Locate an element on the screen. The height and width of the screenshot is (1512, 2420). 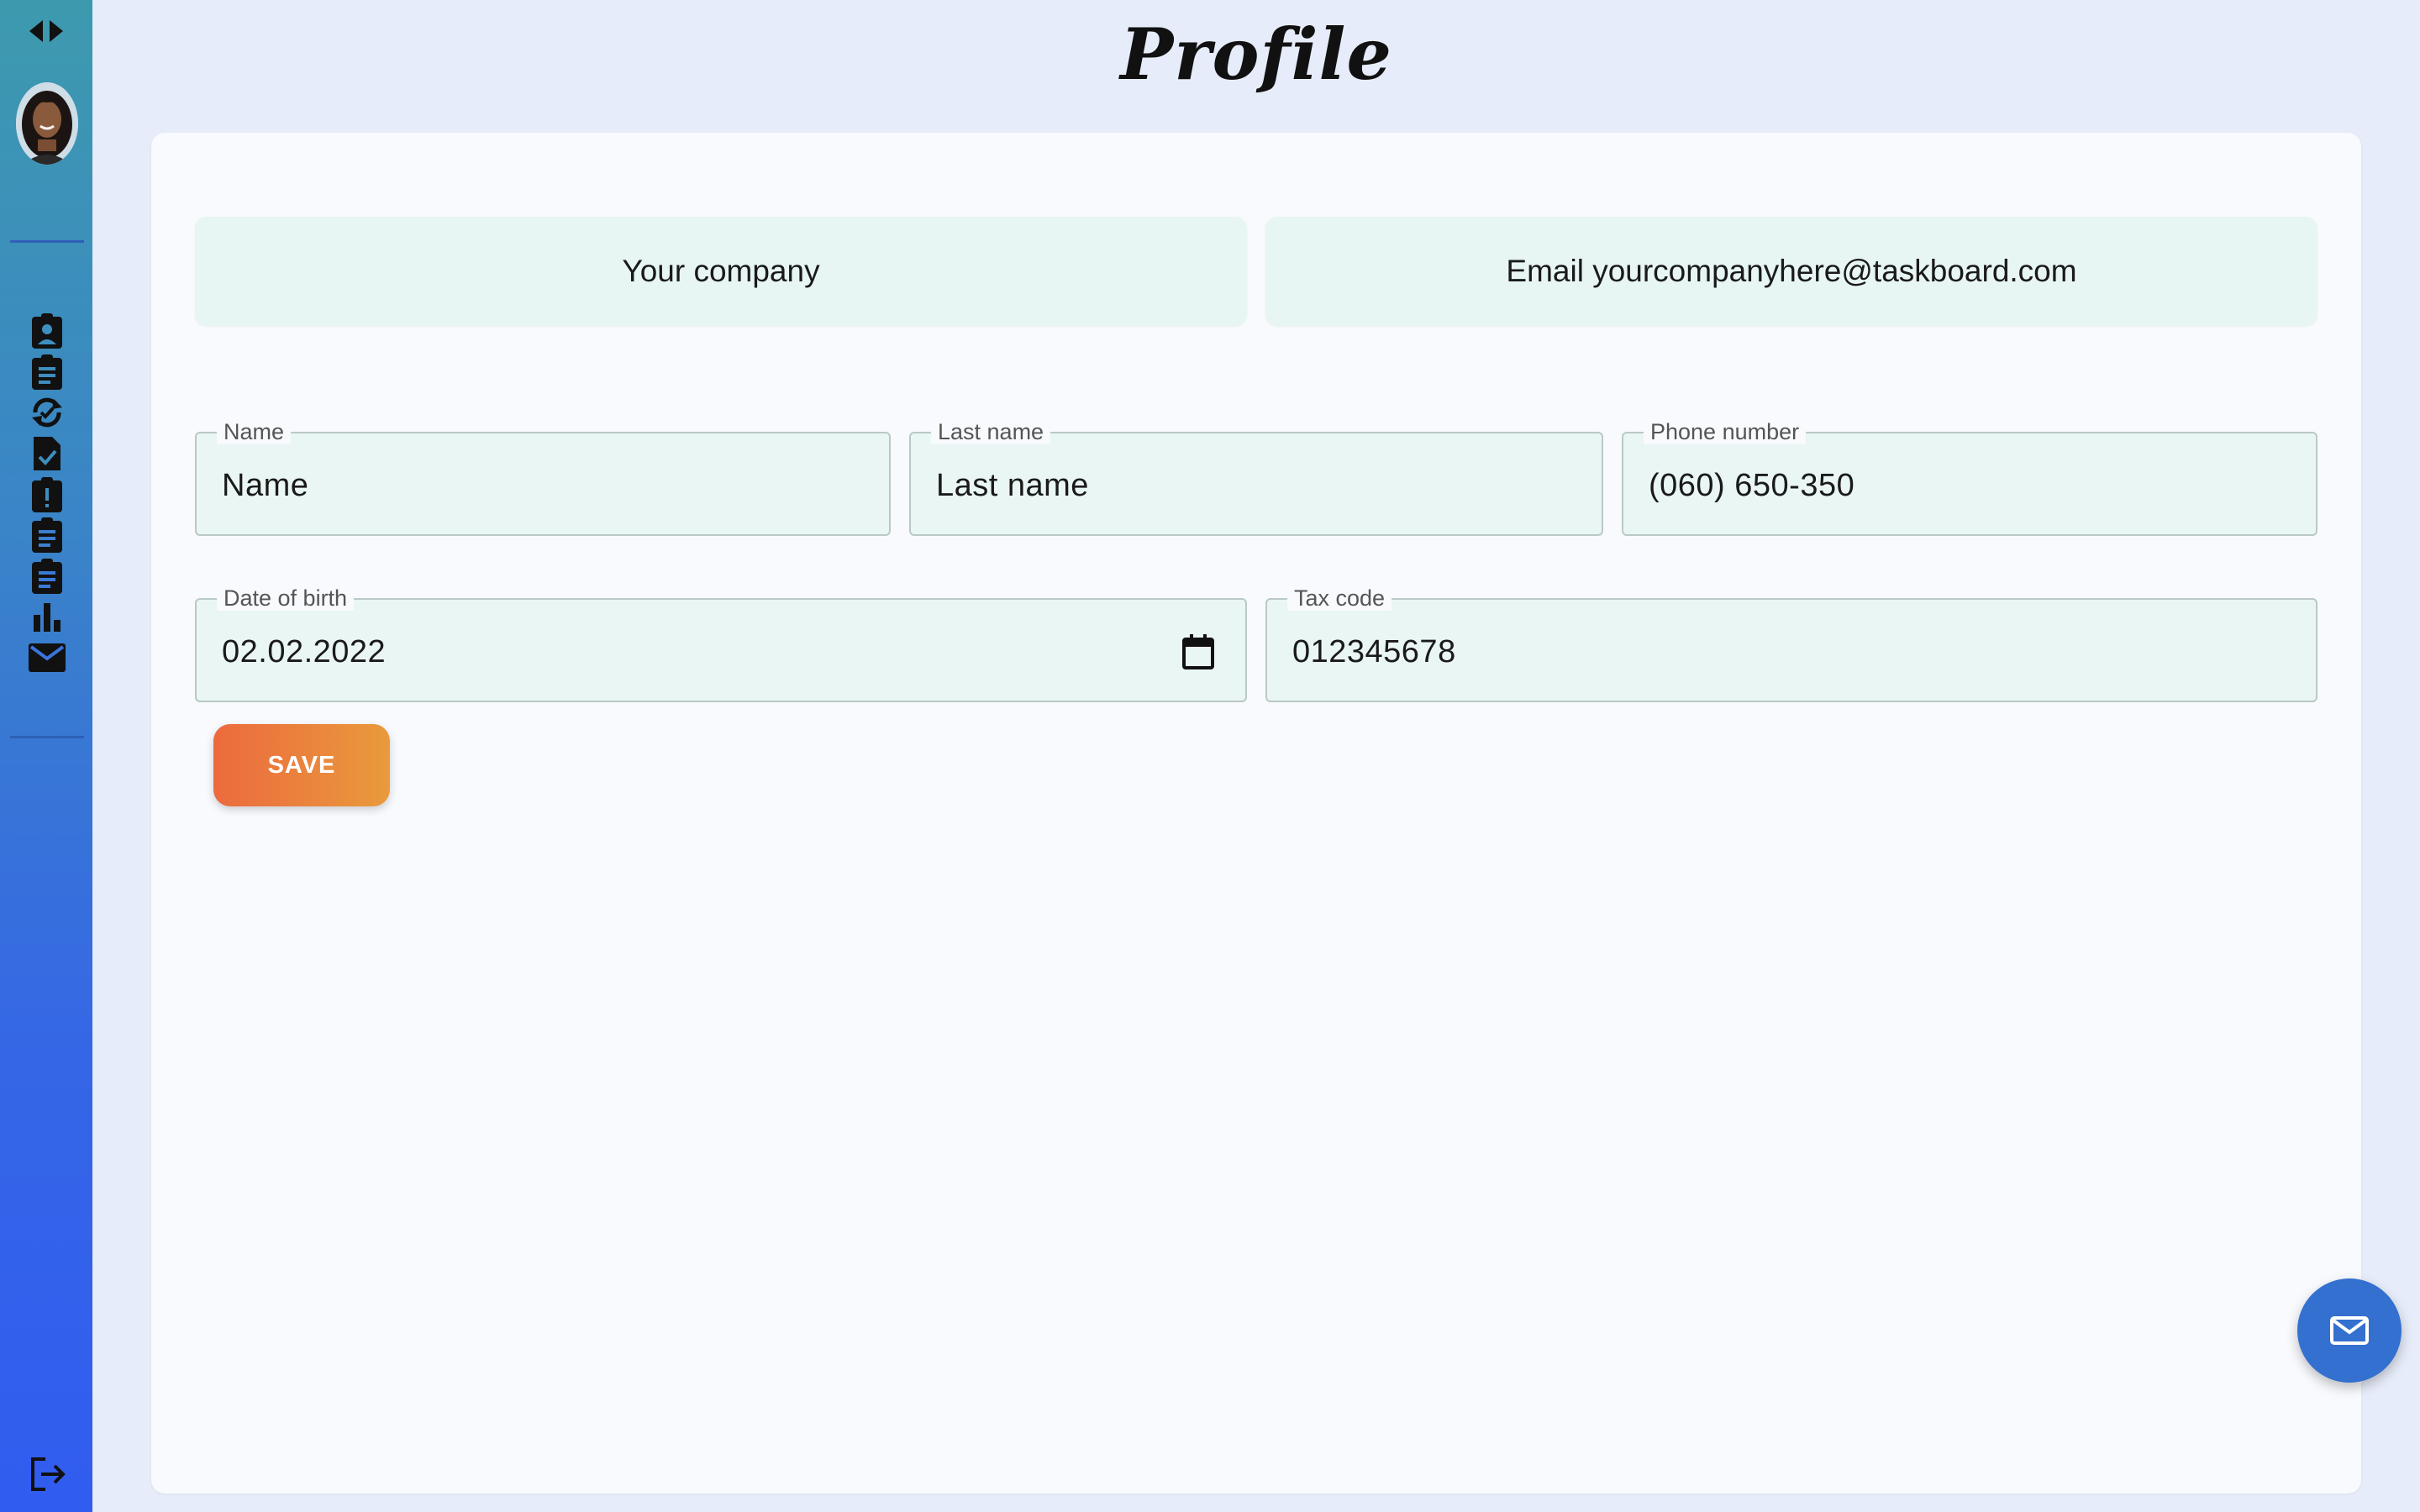
phone-input: (060) 650-350 is located at coordinates (1751, 485).